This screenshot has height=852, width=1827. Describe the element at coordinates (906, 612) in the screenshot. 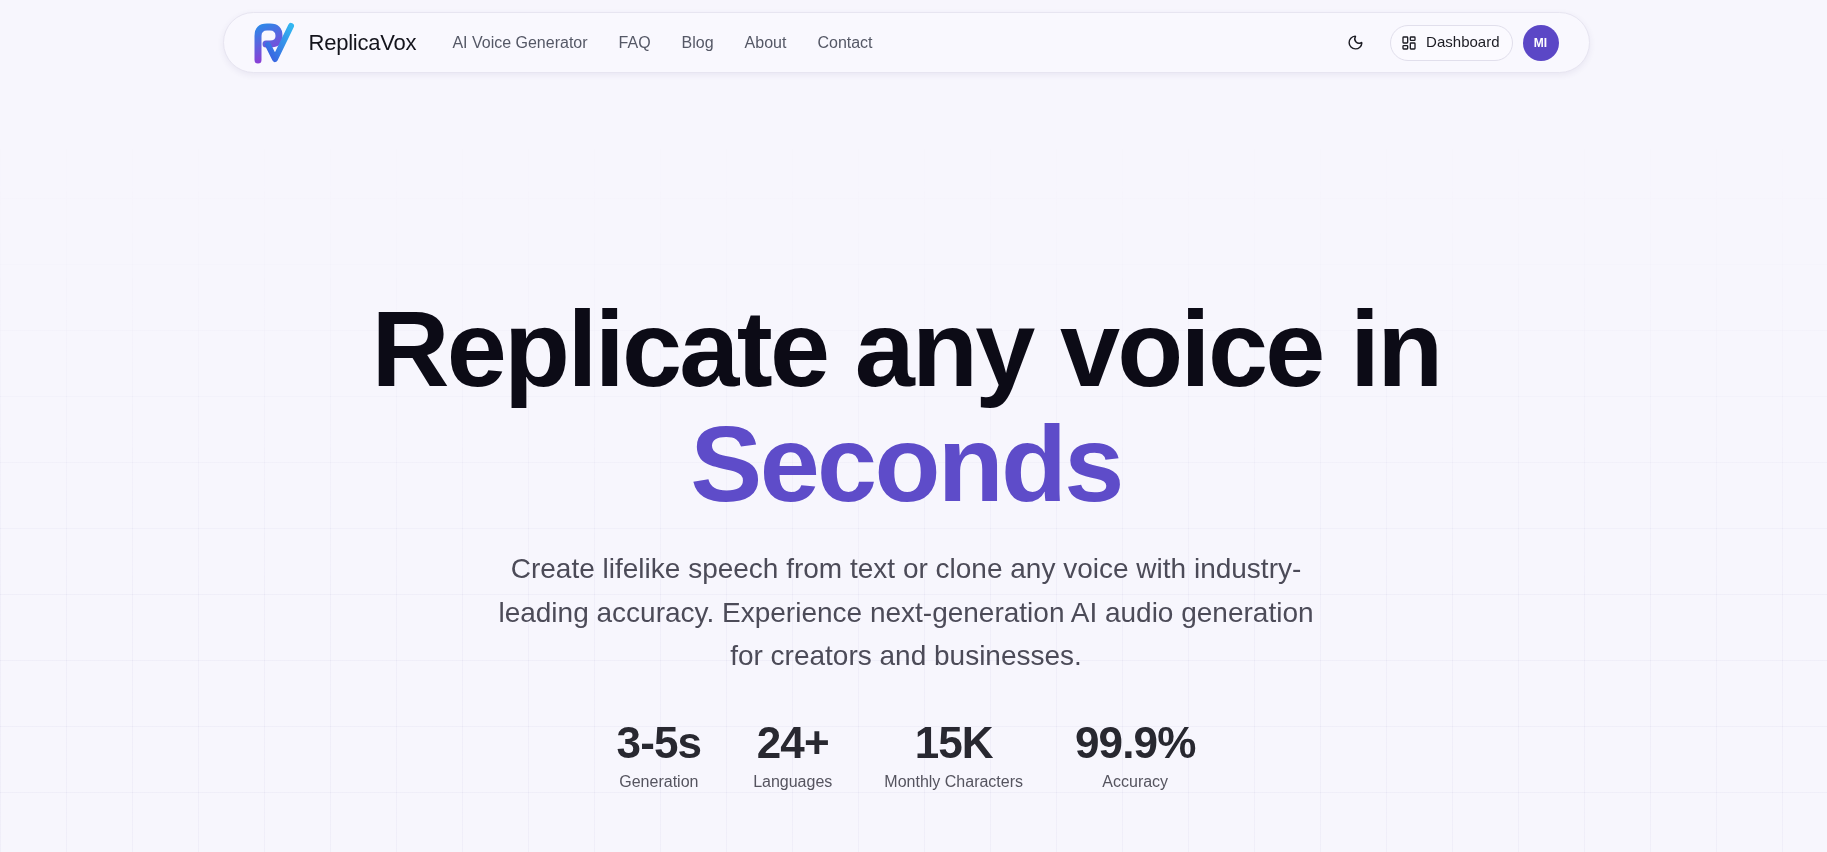

I see `hero-description: Create lifelike speech from text or clone any voice with industry-leading accuracy. Experience next-generation AI audio generation for creators and businesses.` at that location.